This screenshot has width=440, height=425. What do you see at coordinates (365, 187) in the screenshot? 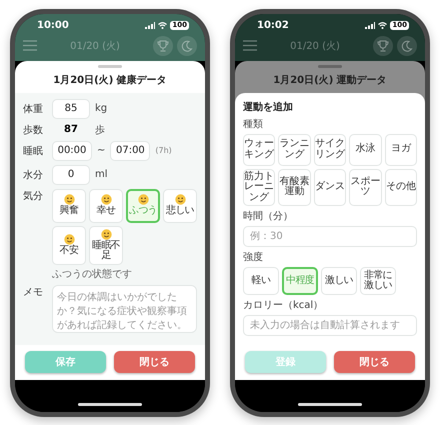
I see `option-tile: スポーツ` at bounding box center [365, 187].